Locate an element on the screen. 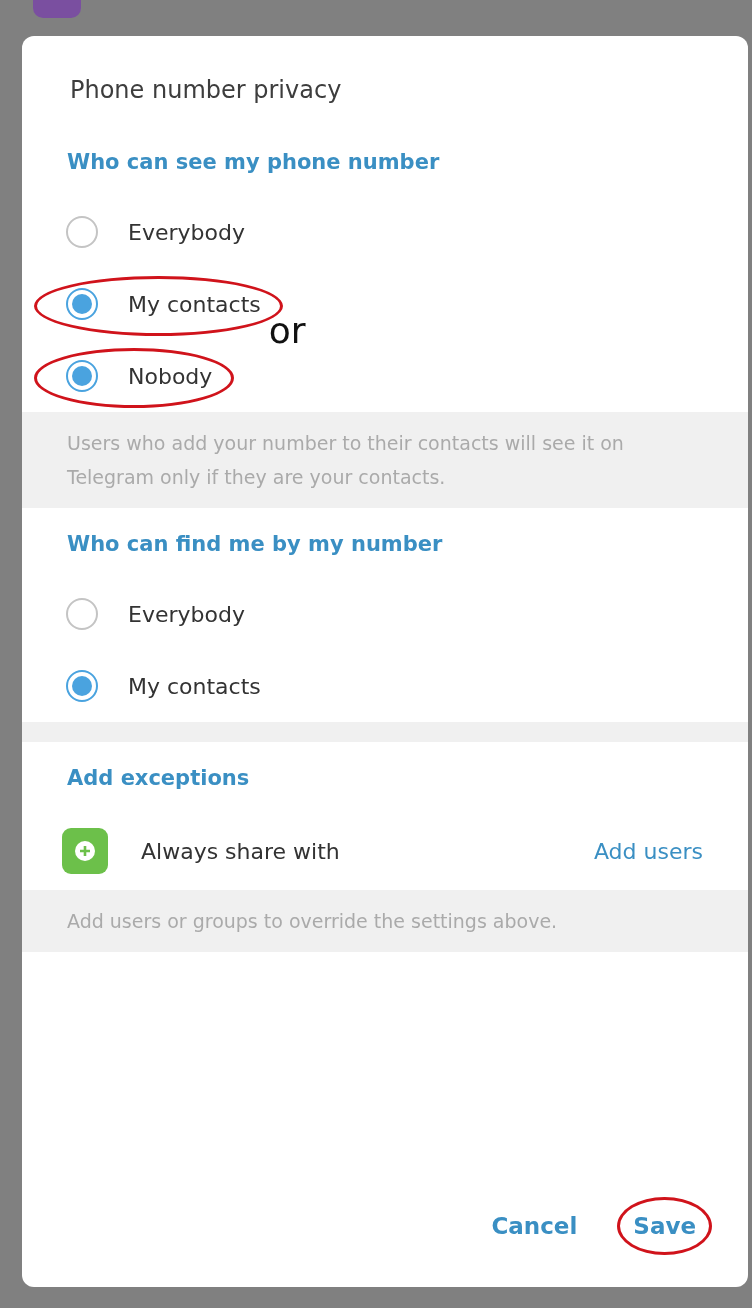 The image size is (752, 1308). section-header: Add exceptions is located at coordinates (158, 778).